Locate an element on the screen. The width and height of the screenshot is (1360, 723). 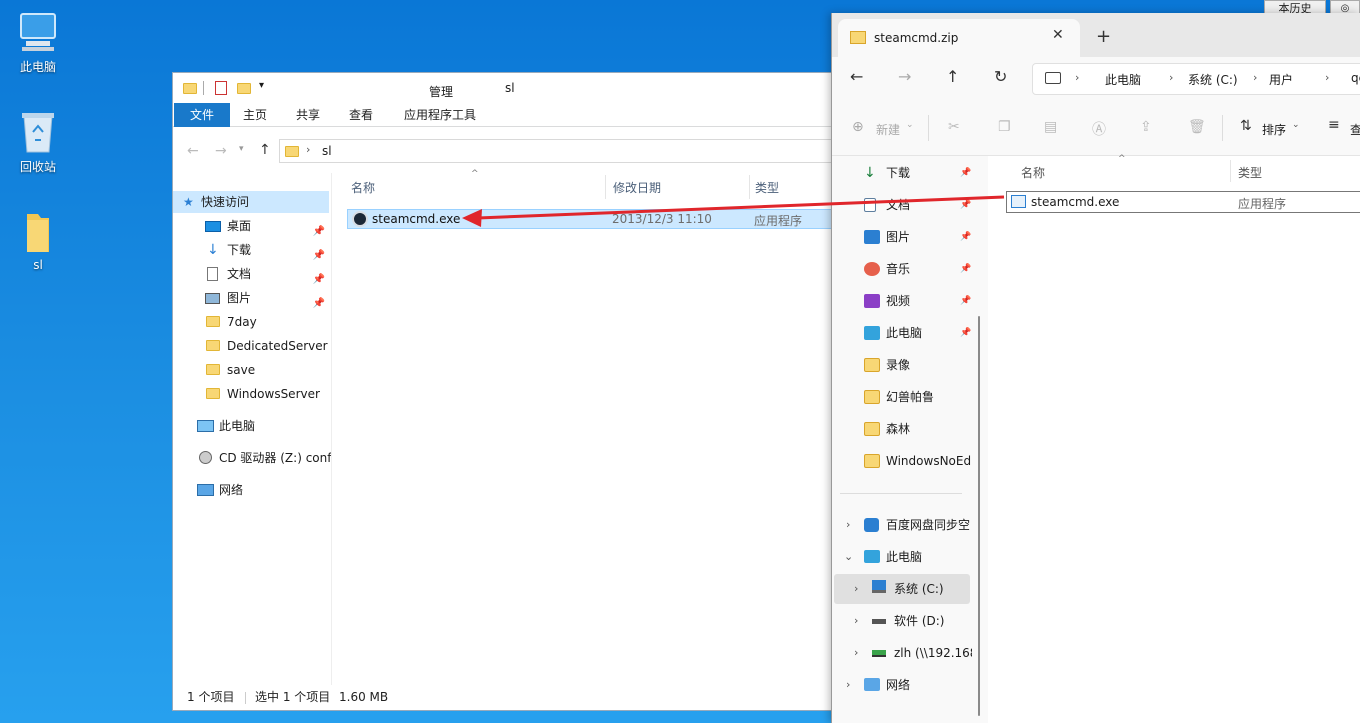
view-button: 查 is located at coordinates (1355, 129).